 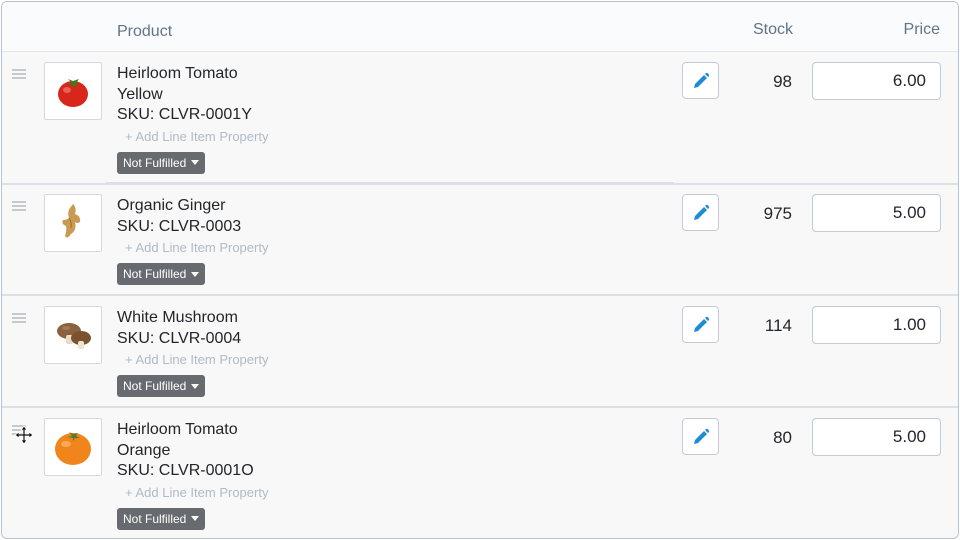 I want to click on price-input: 6.00, so click(x=876, y=81).